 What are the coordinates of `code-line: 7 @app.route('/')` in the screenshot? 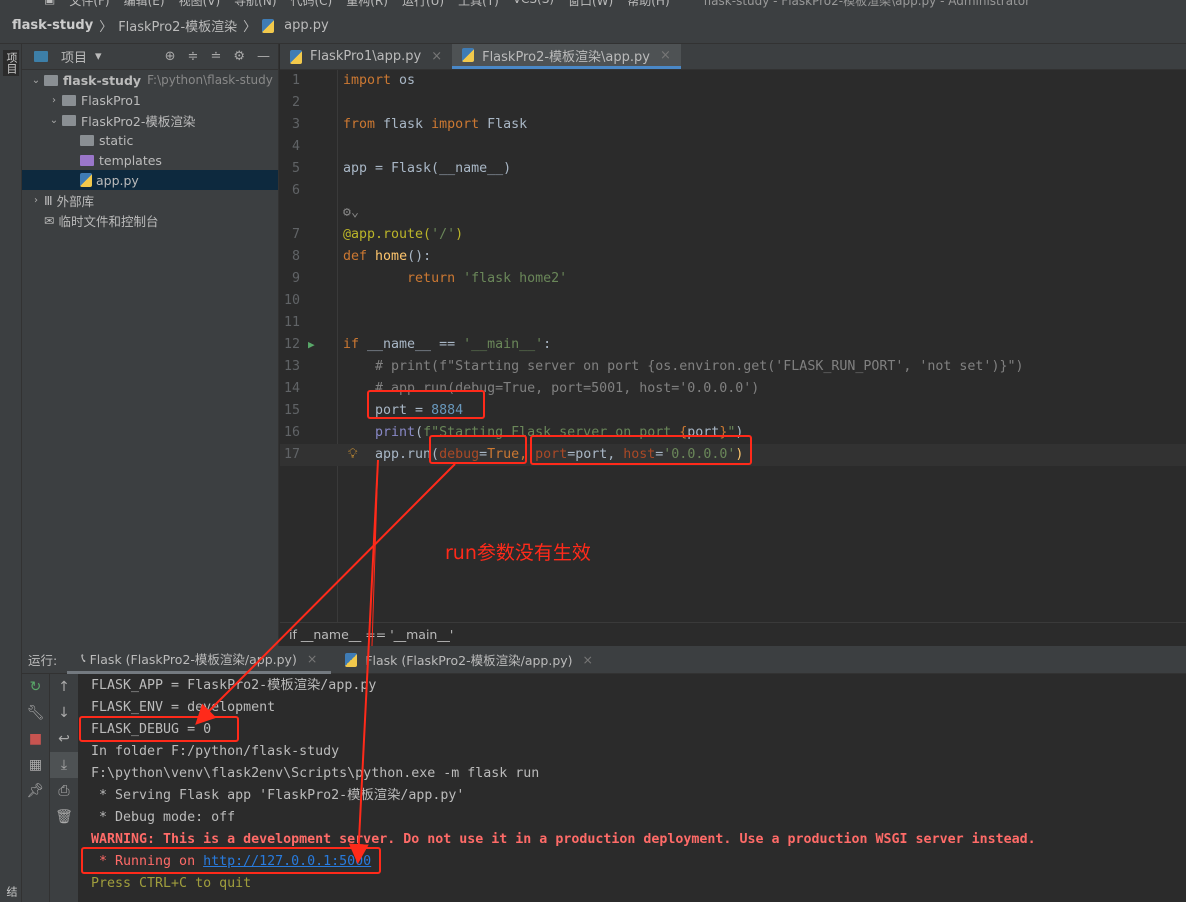 It's located at (733, 235).